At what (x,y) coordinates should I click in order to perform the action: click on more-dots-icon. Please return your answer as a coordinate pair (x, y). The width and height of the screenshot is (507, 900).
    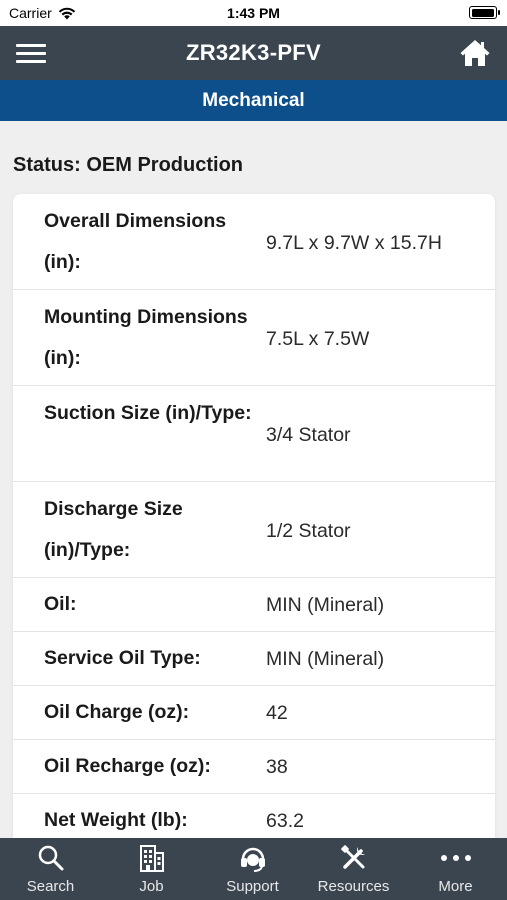
    Looking at the image, I should click on (455, 858).